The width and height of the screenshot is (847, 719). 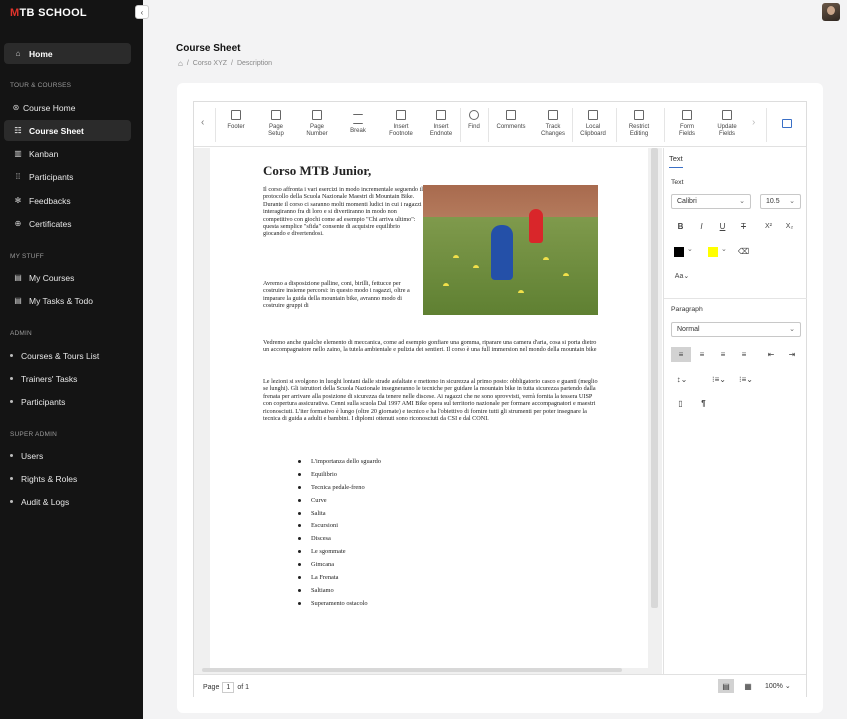 What do you see at coordinates (339, 528) in the screenshot?
I see `list-item: Escursioni` at bounding box center [339, 528].